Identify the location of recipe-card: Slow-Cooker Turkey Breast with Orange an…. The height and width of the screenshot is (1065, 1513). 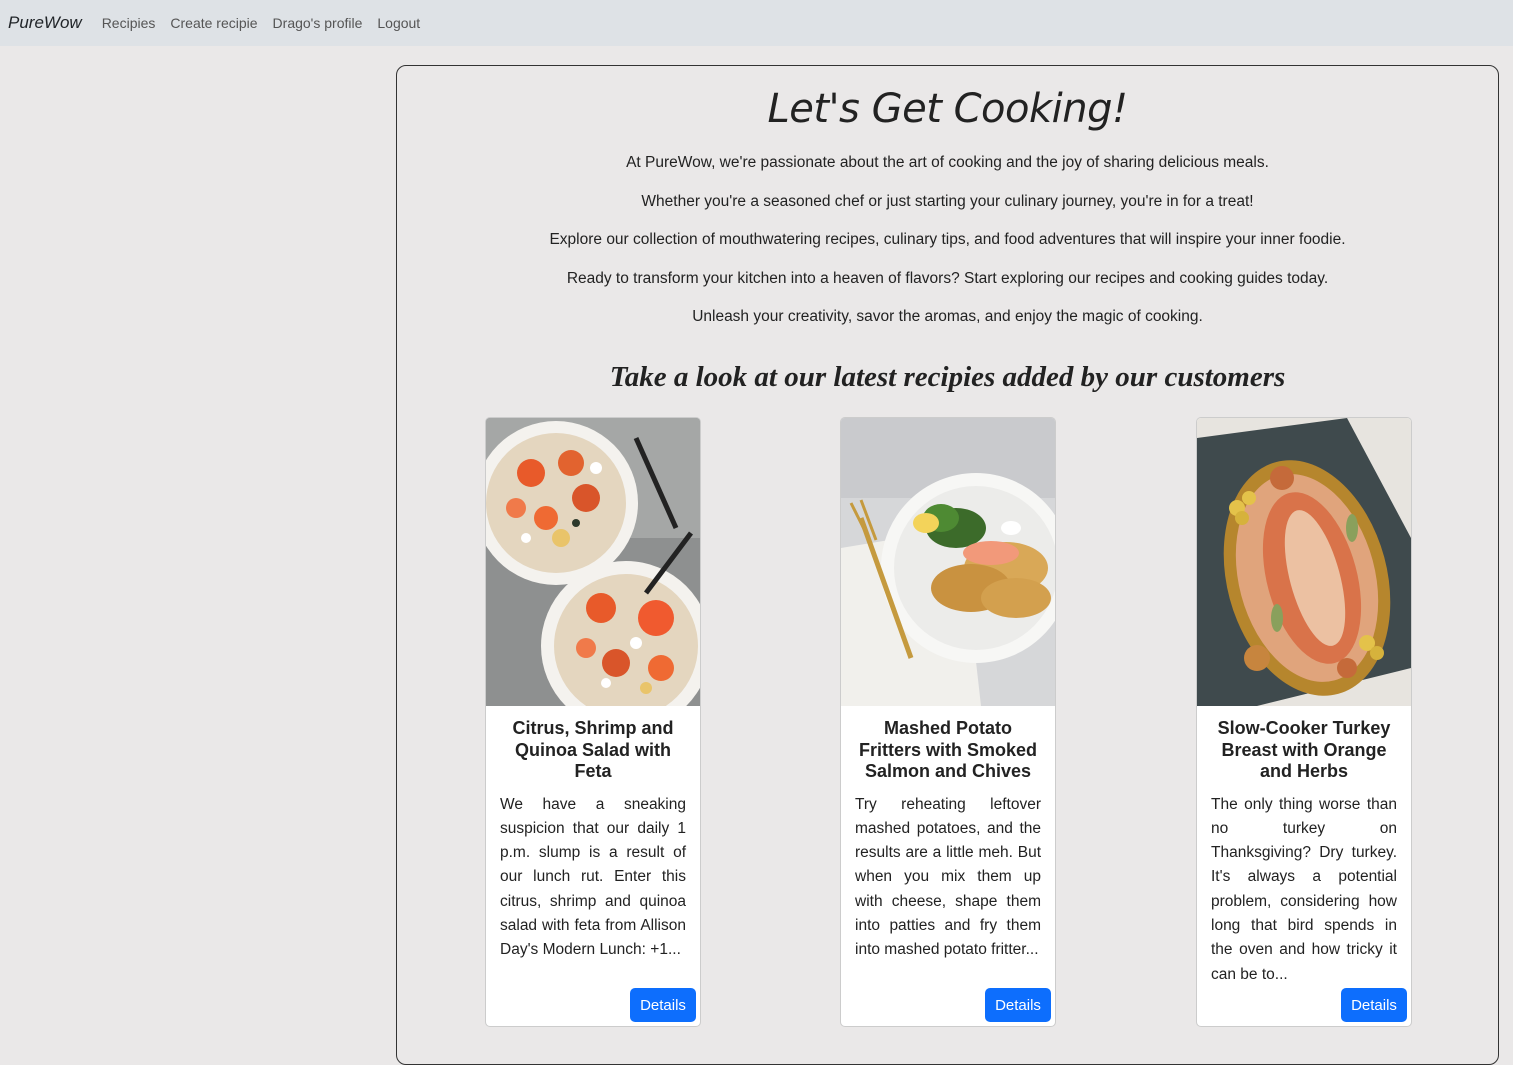
(1304, 722).